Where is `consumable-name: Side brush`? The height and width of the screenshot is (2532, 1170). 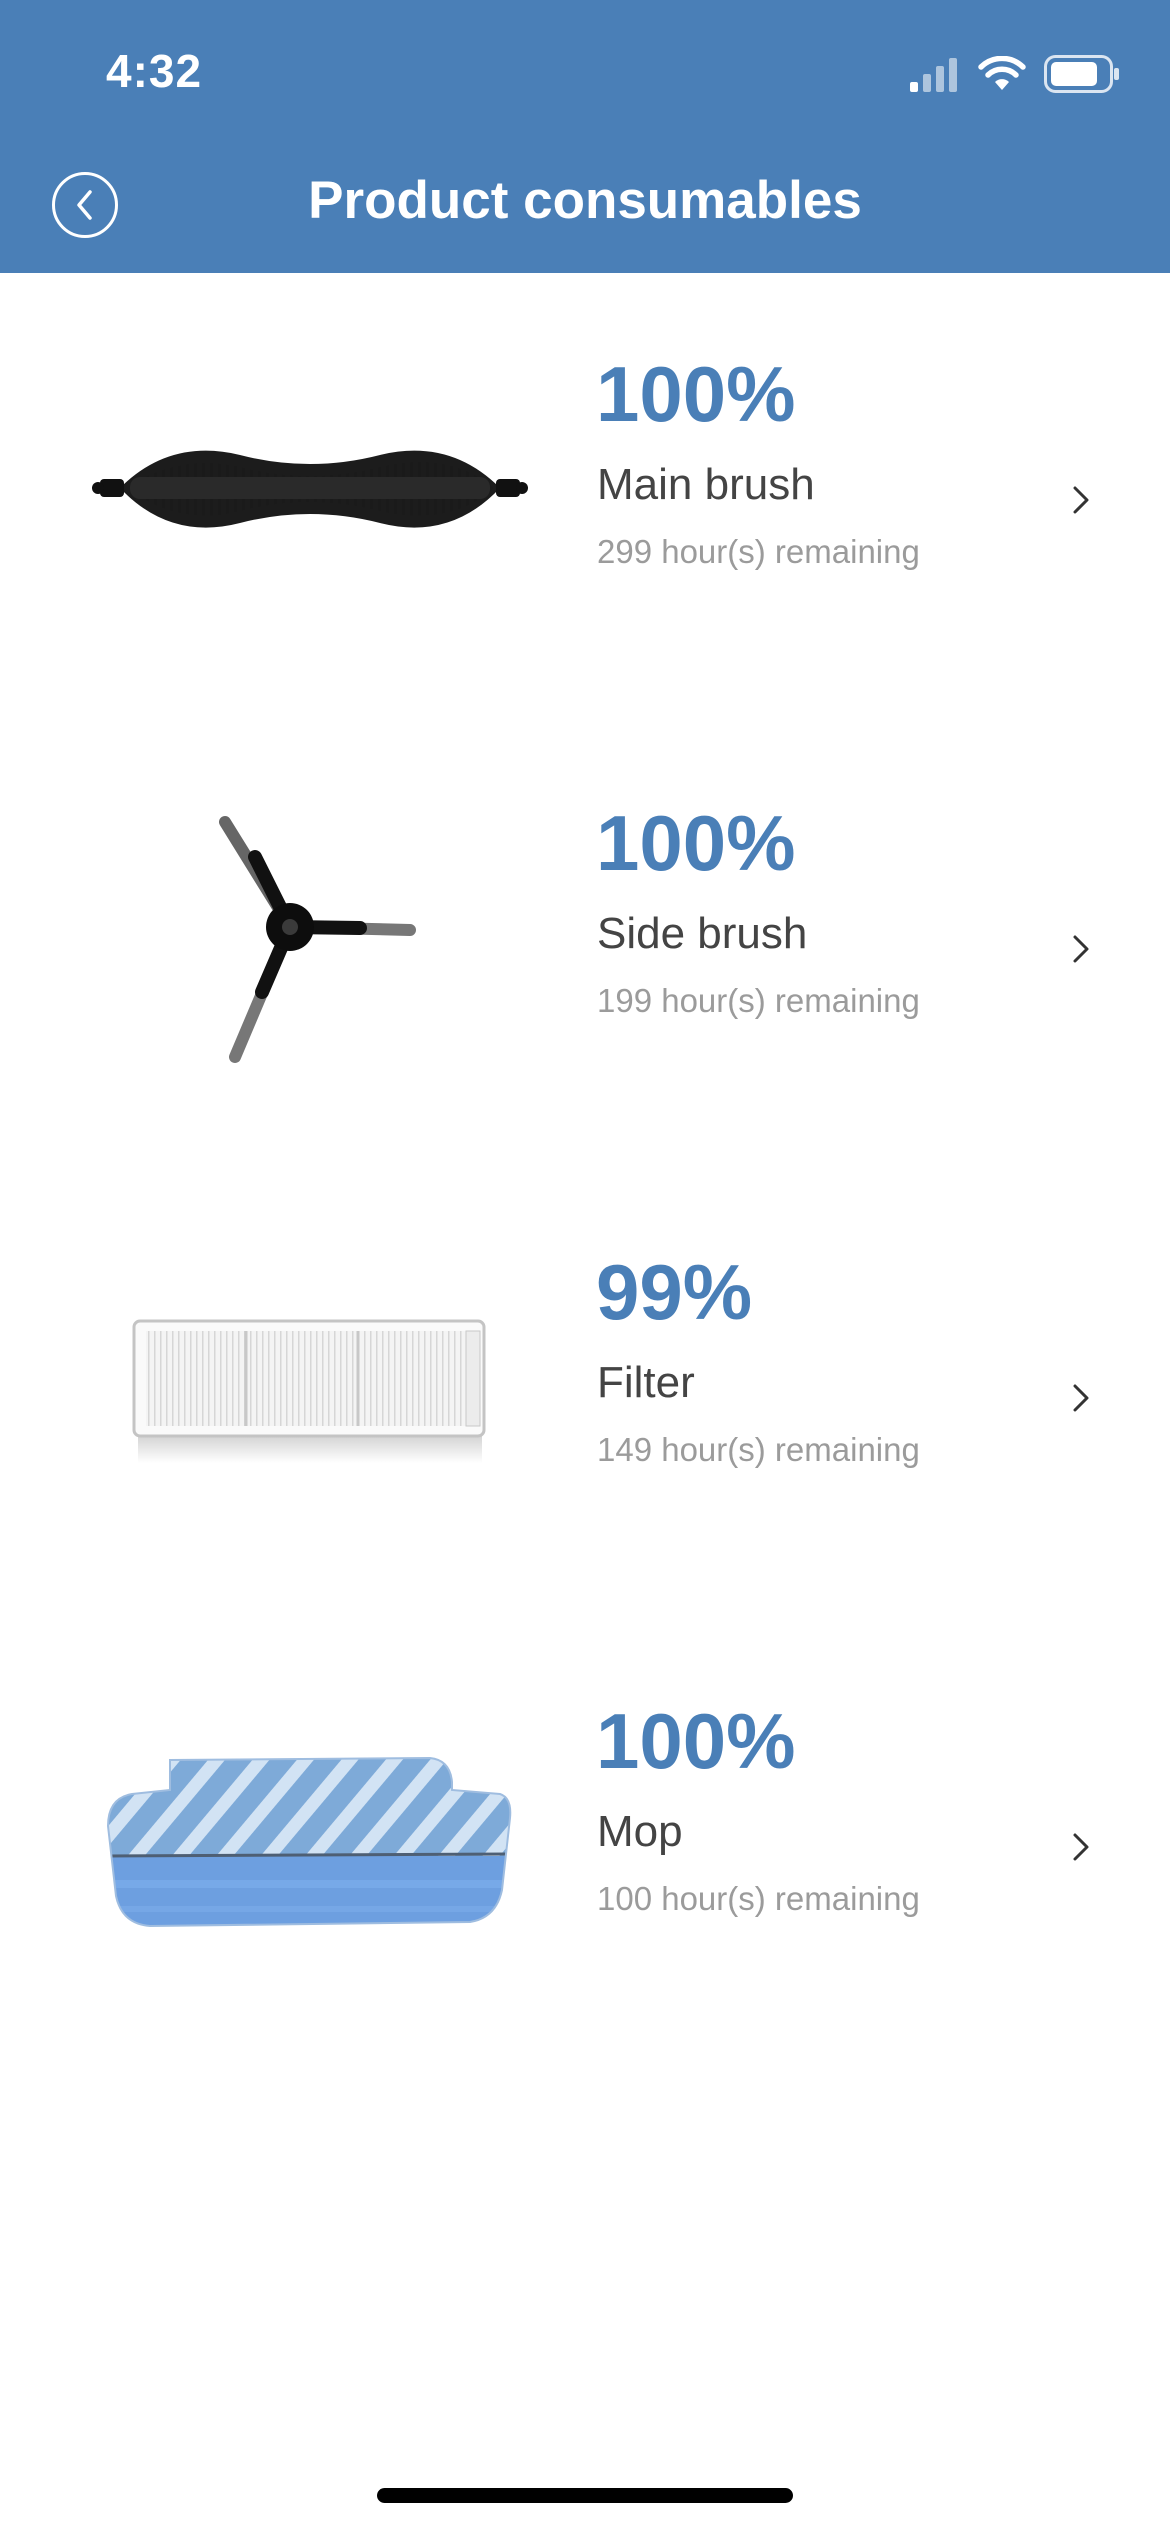
consumable-name: Side brush is located at coordinates (702, 933).